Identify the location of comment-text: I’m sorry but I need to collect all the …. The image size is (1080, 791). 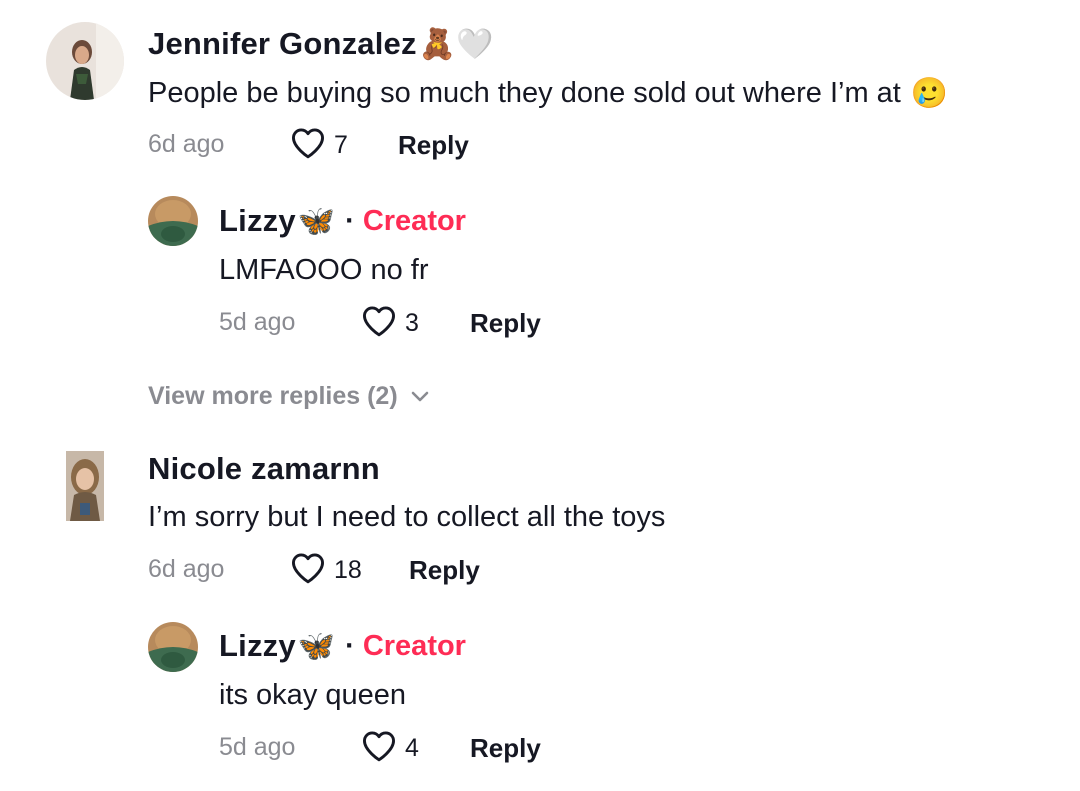
(407, 517).